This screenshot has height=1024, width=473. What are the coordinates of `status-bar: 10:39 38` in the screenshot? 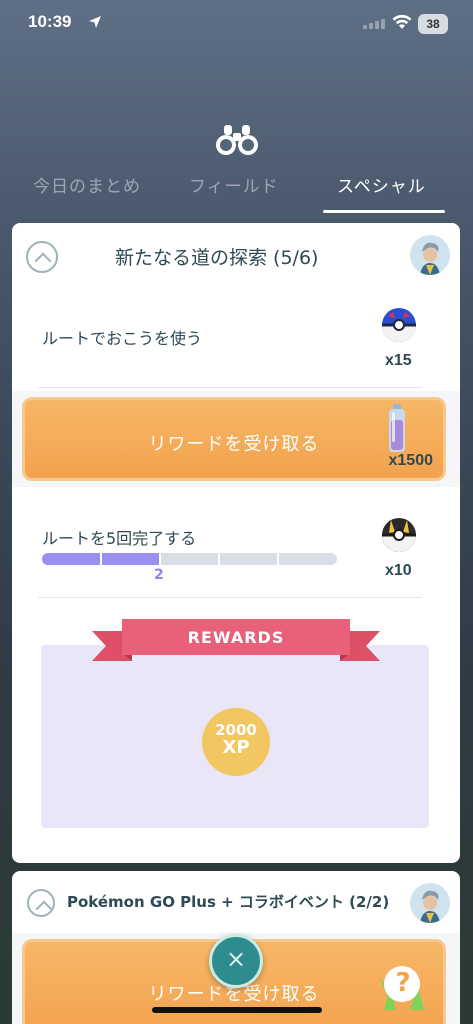 It's located at (236, 25).